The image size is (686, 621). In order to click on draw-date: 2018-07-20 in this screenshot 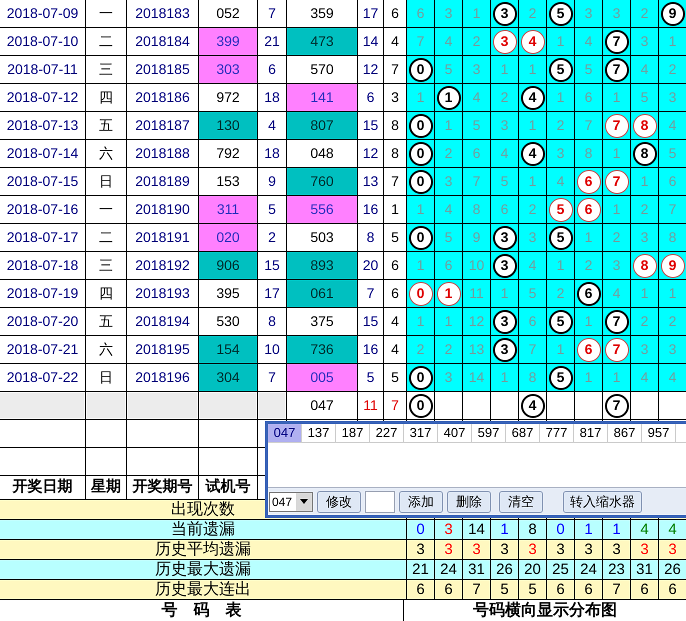, I will do `click(42, 321)`.